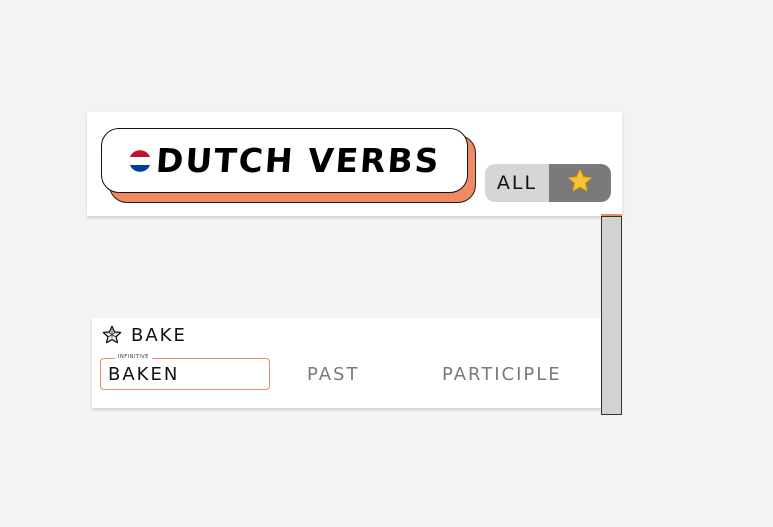 This screenshot has width=773, height=527. I want to click on verb-card: BAKE INFINITIVE BAKEN PAST PARTICIPLE, so click(346, 363).